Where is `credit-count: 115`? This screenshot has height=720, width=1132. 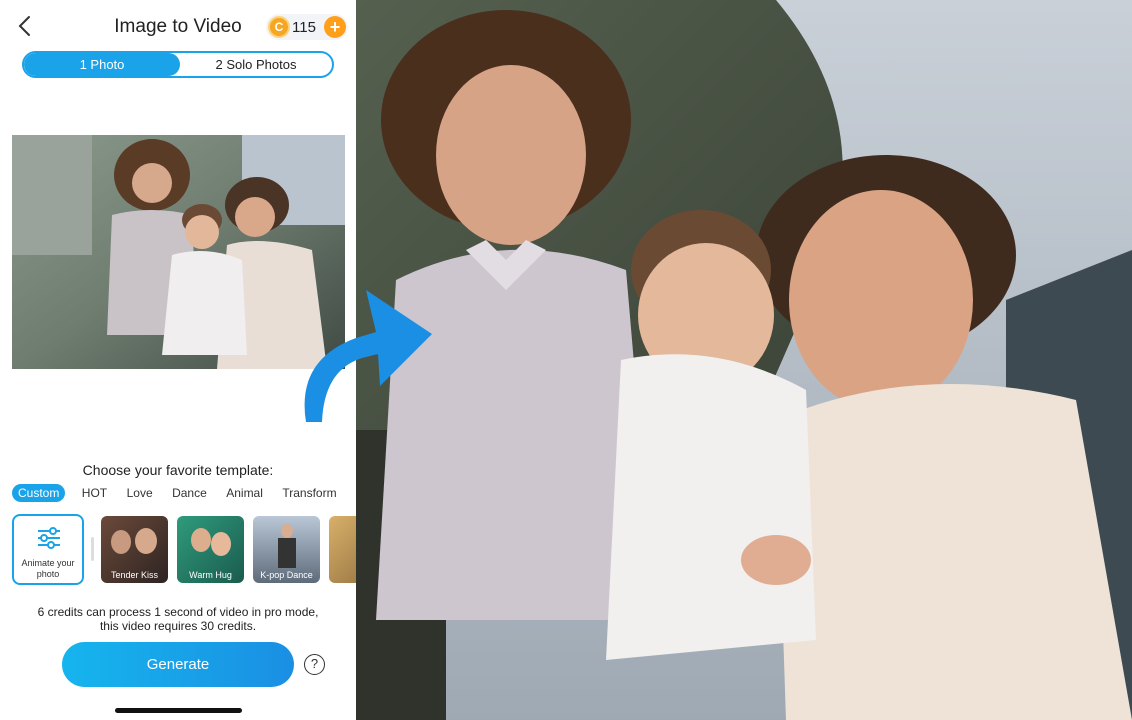
credit-count: 115 is located at coordinates (304, 27).